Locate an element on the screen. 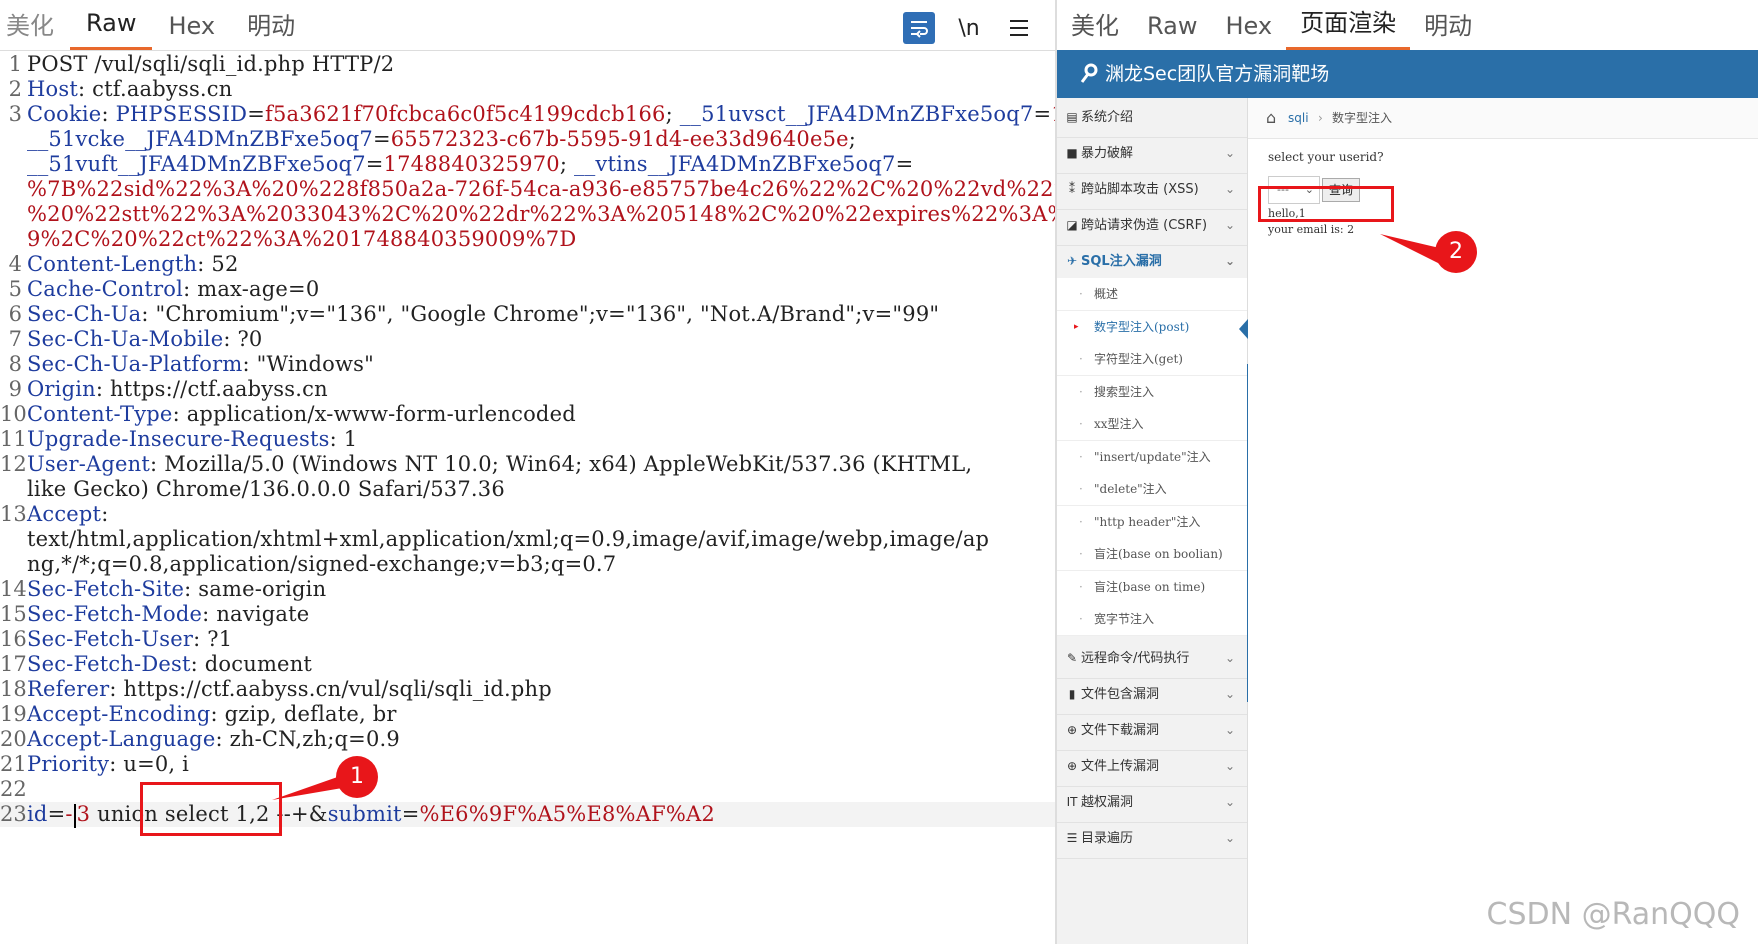 The width and height of the screenshot is (1758, 944). submenu-item: · "http header"注入 is located at coordinates (1152, 522).